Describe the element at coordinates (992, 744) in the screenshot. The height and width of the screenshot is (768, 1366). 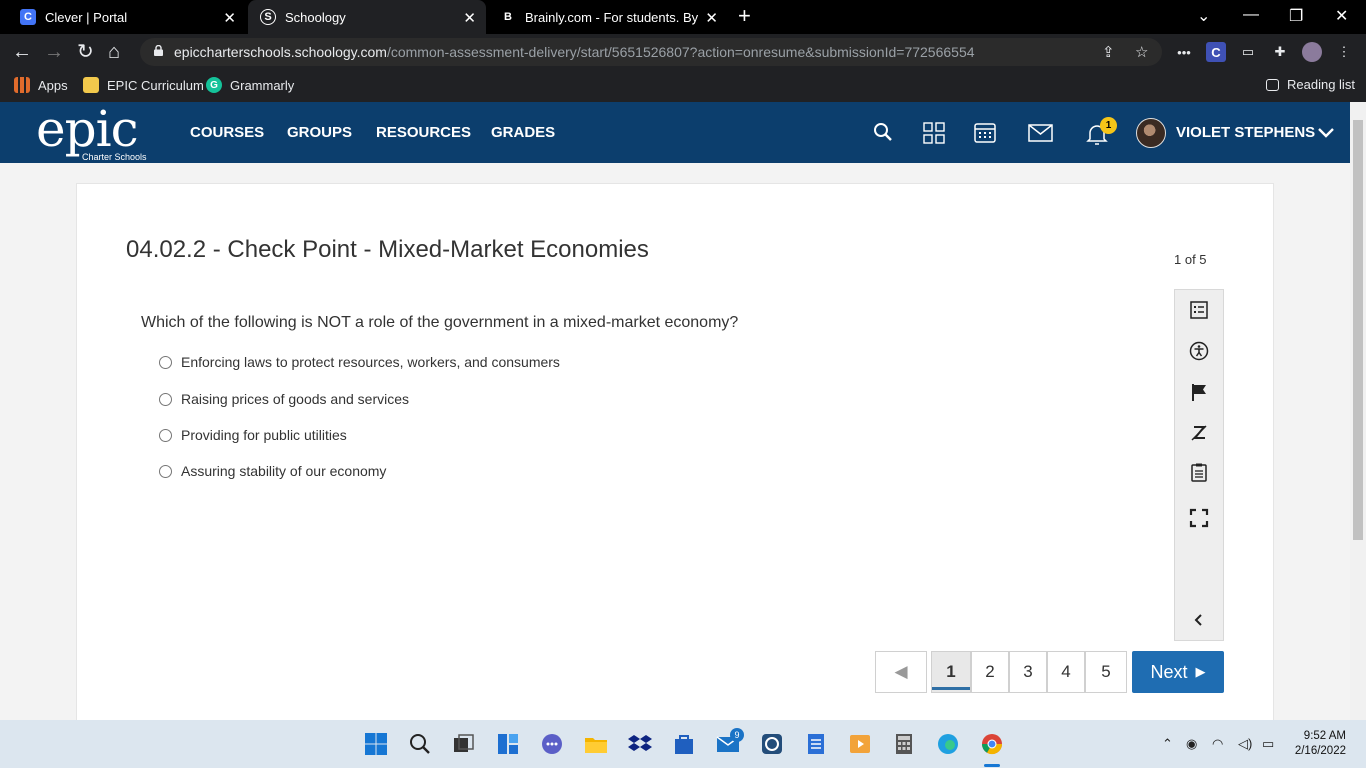
I see `chrome-icon` at that location.